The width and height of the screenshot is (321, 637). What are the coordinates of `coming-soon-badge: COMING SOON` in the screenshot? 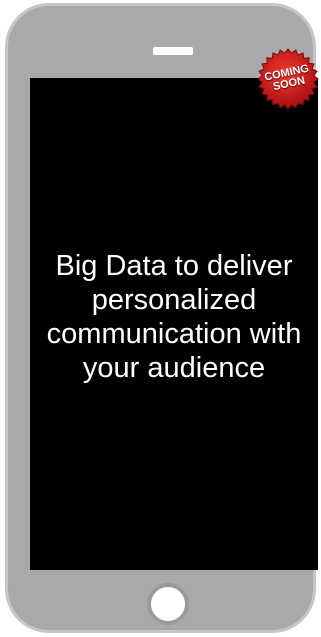 It's located at (288, 79).